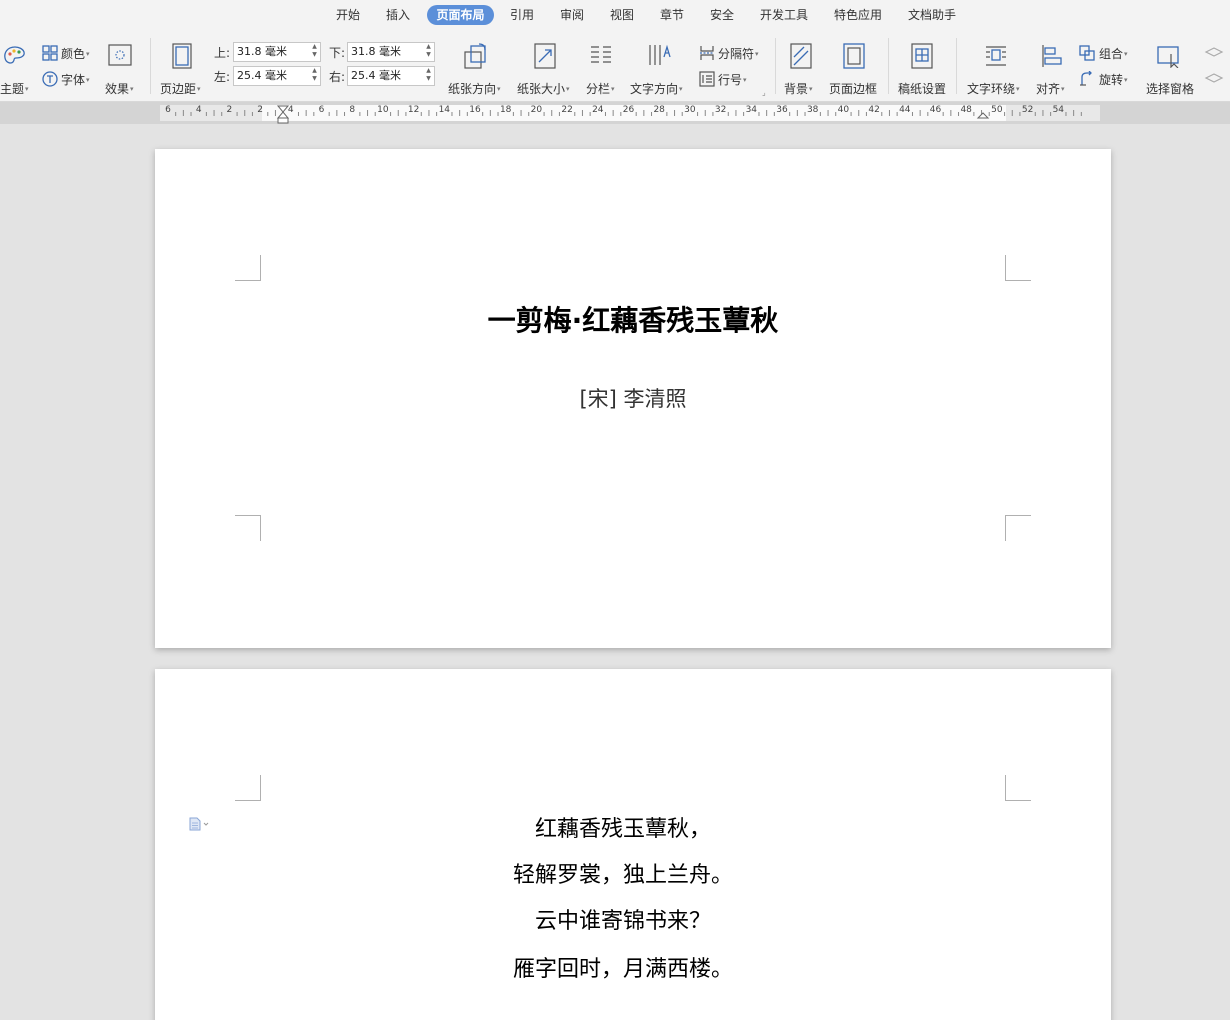 Image resolution: width=1230 pixels, height=1020 pixels. I want to click on tab-page-layout: 页面布局, so click(460, 15).